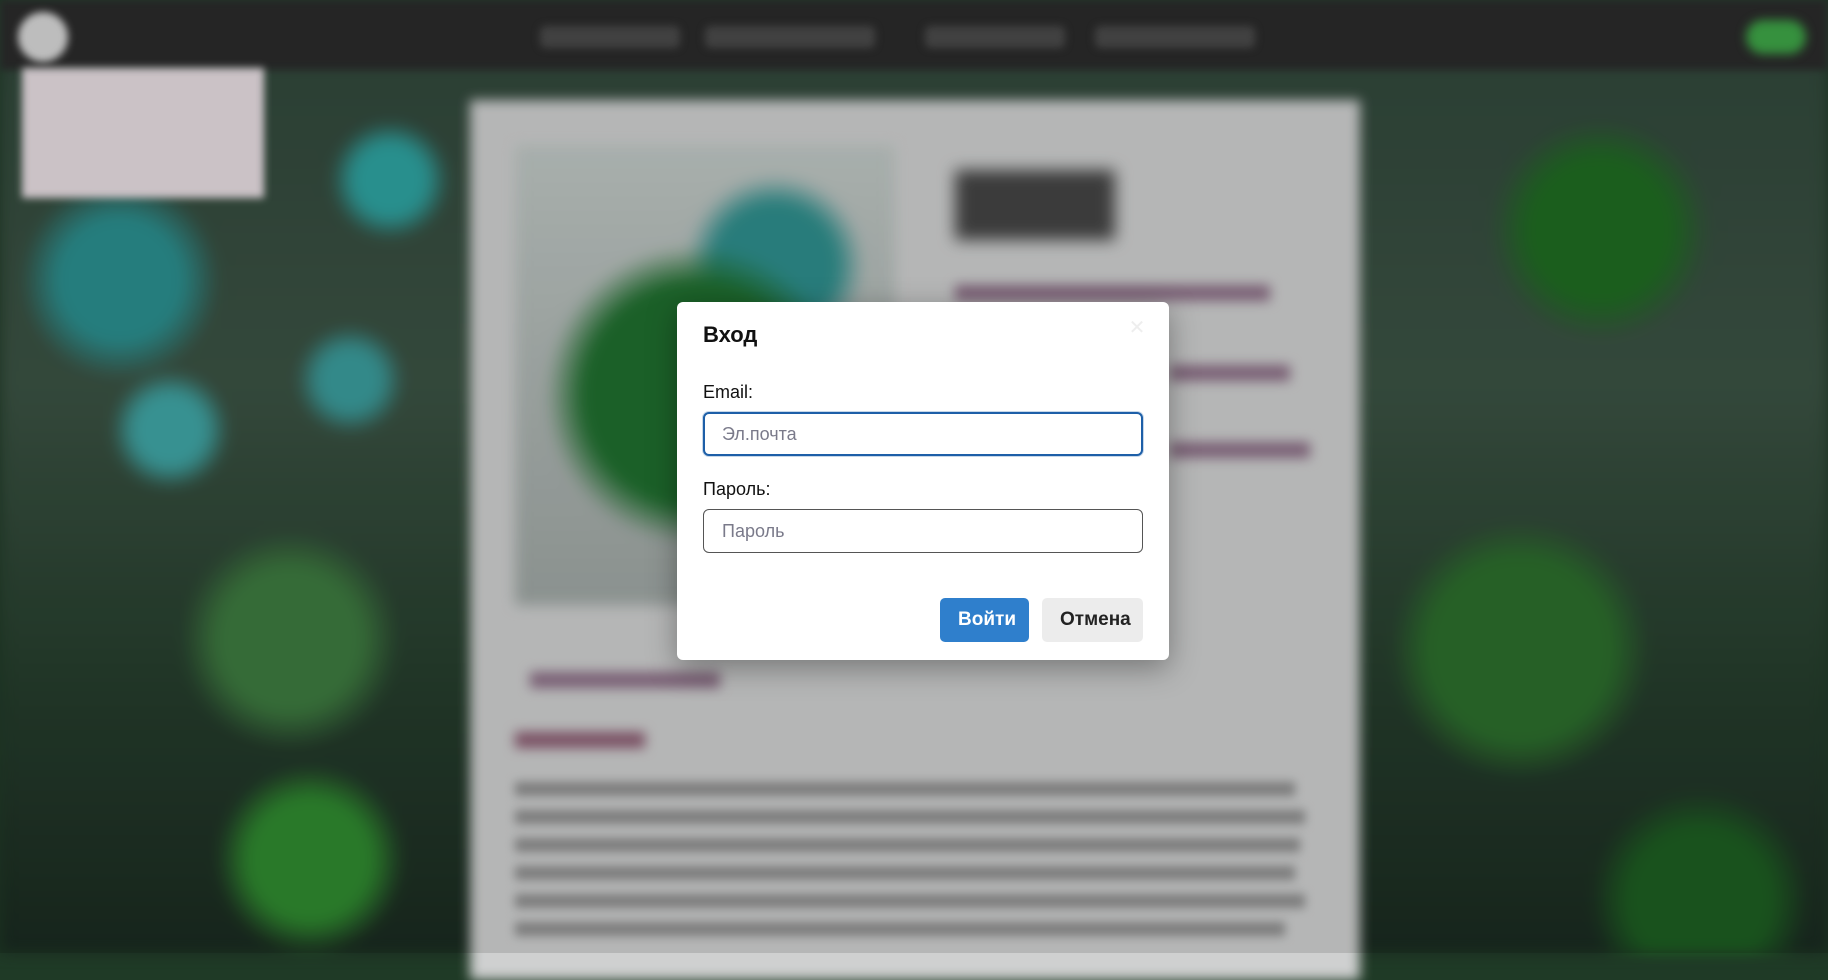  I want to click on login-button: Войти, so click(984, 620).